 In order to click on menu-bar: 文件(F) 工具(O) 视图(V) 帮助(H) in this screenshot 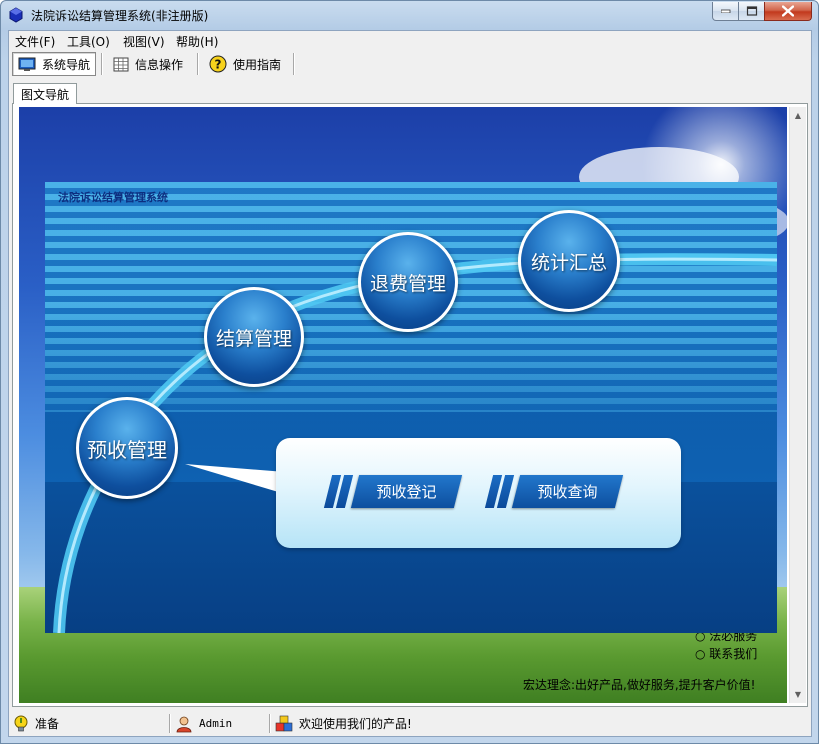, I will do `click(410, 40)`.